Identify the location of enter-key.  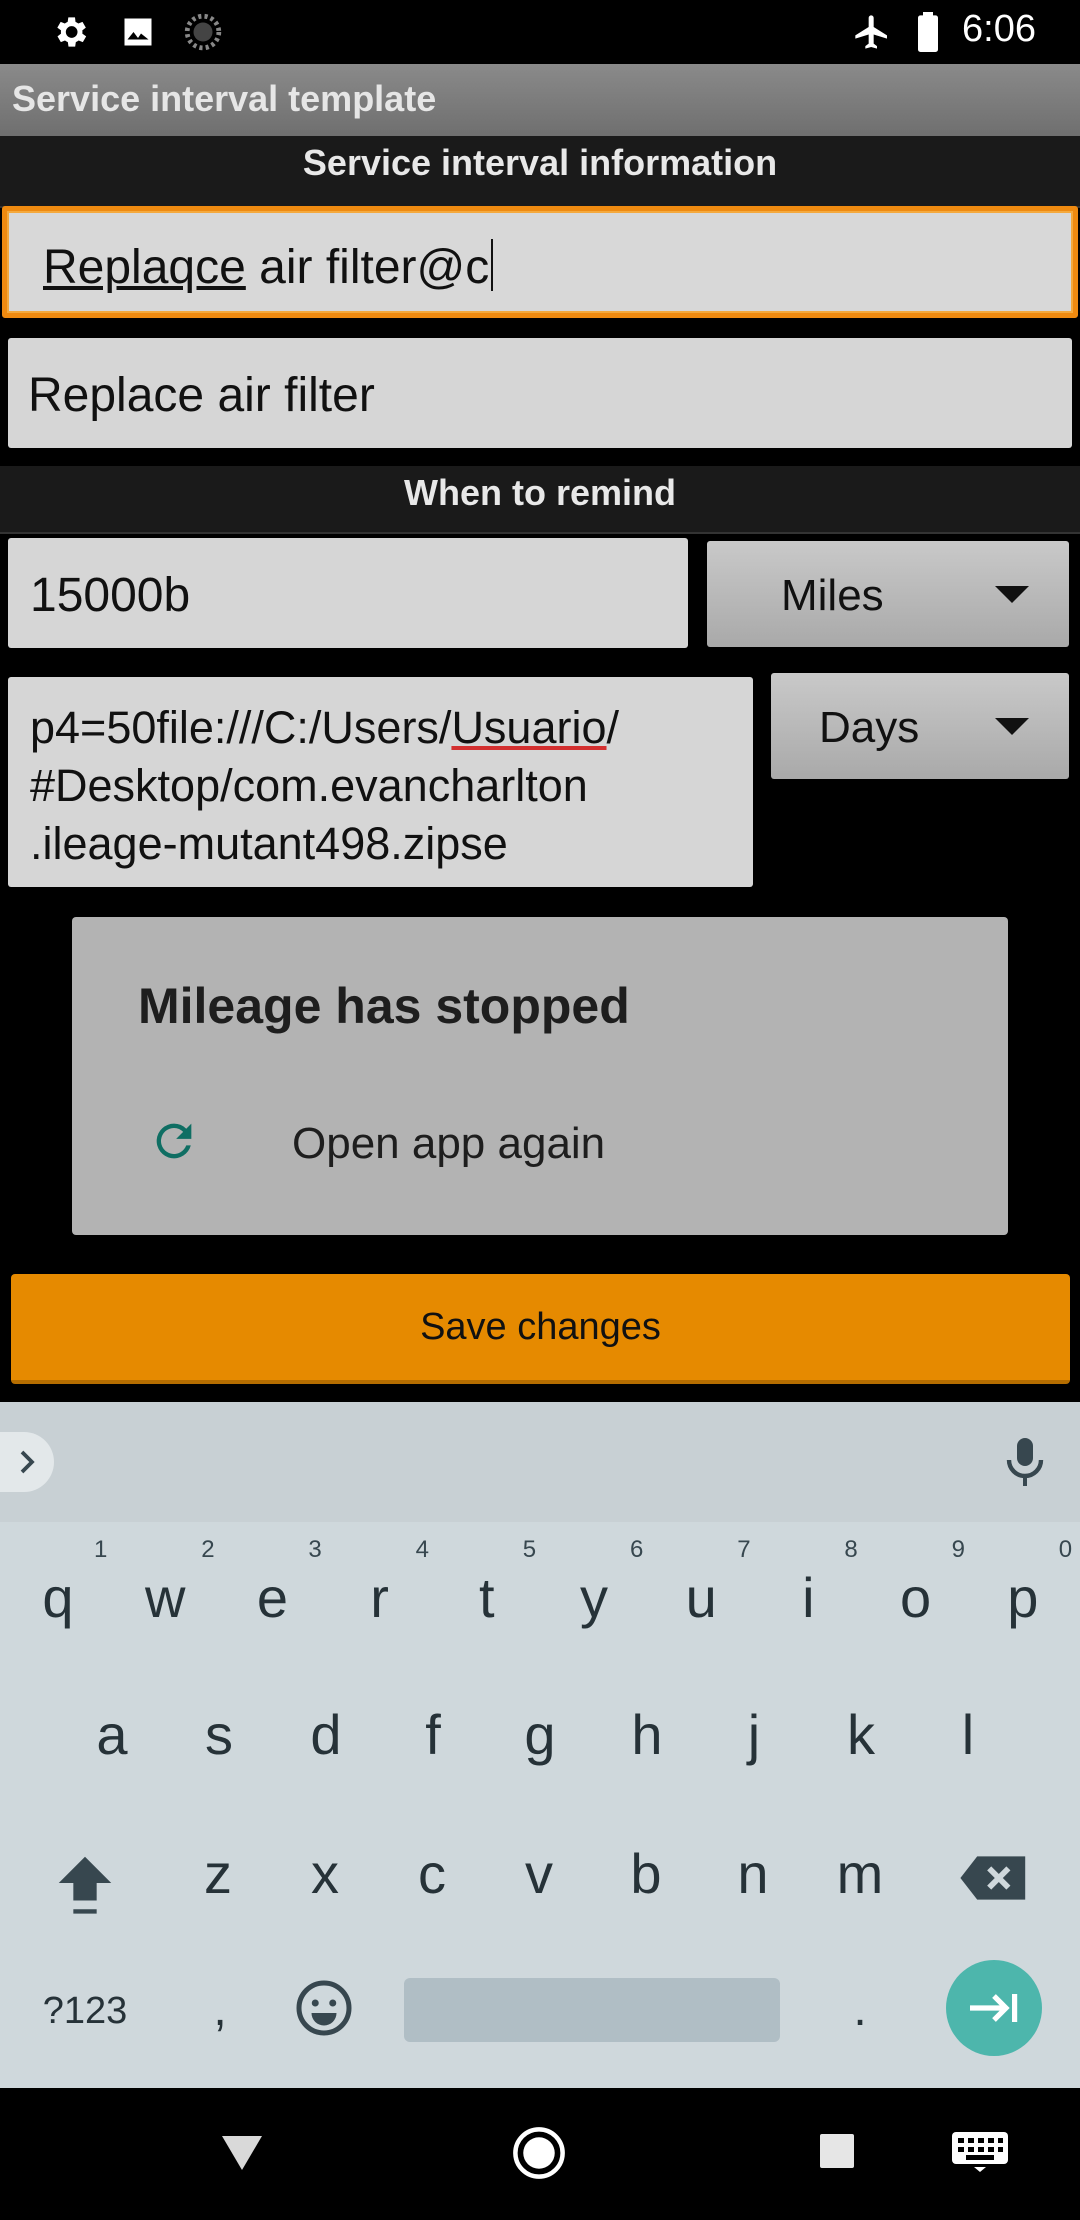
(994, 2008).